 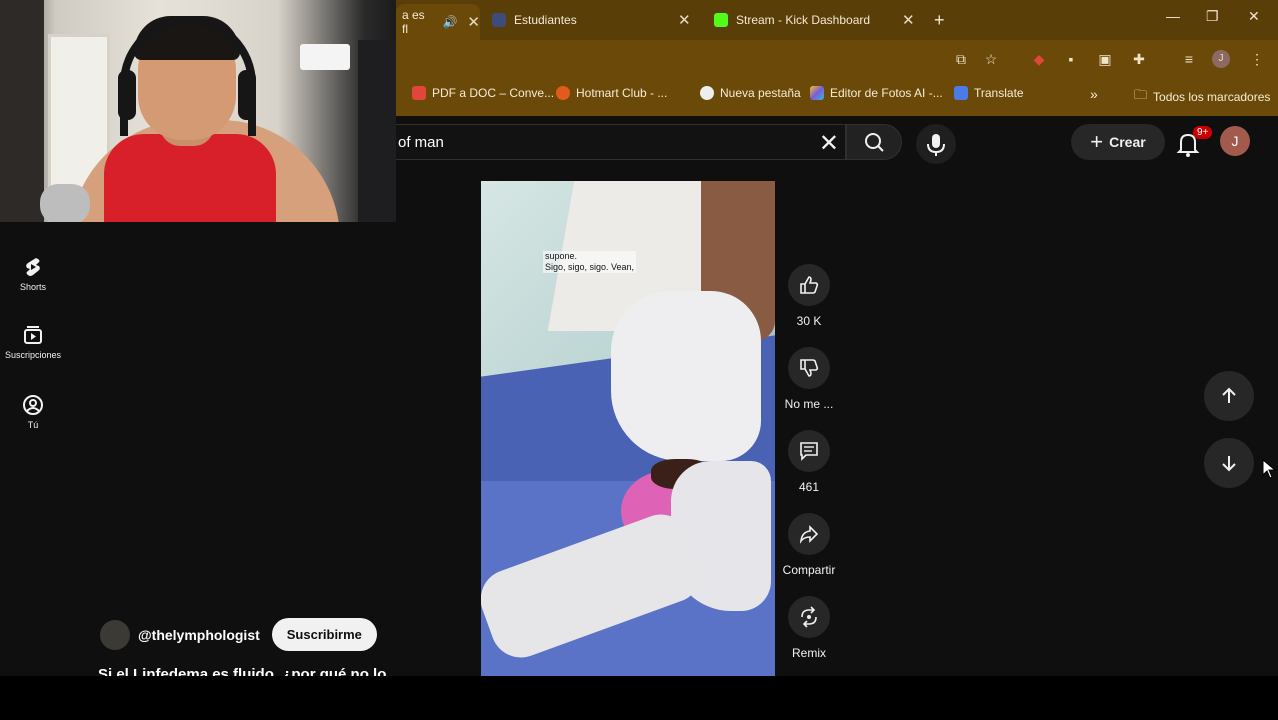 I want to click on extension-red-icon: ◆, so click(x=1039, y=59).